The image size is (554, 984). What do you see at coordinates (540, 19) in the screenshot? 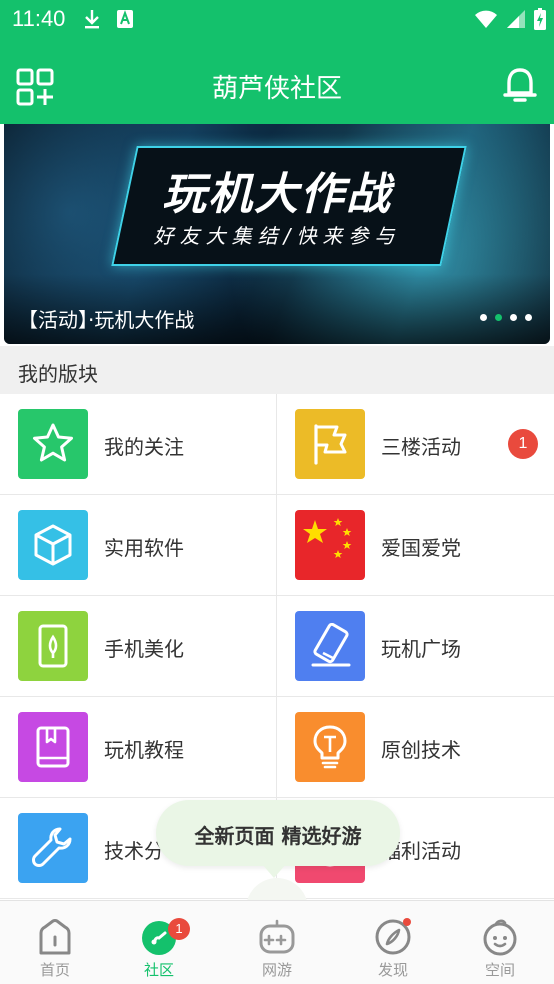
I see `battery-charging-icon` at bounding box center [540, 19].